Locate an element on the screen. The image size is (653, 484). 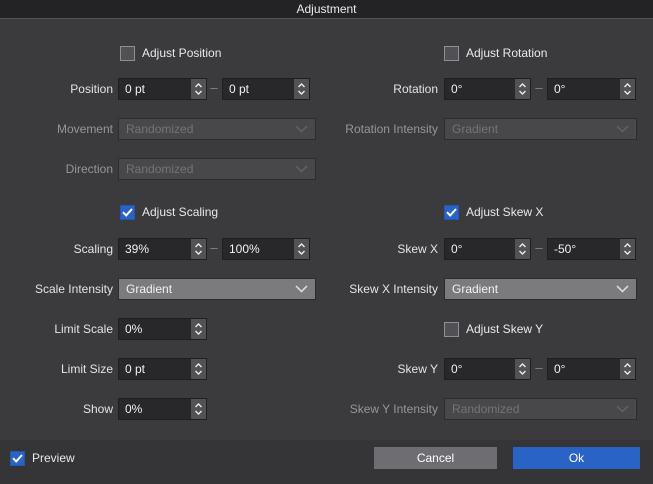
adjust-skew-y-checkbox: Adjust Skew Y is located at coordinates (493, 329).